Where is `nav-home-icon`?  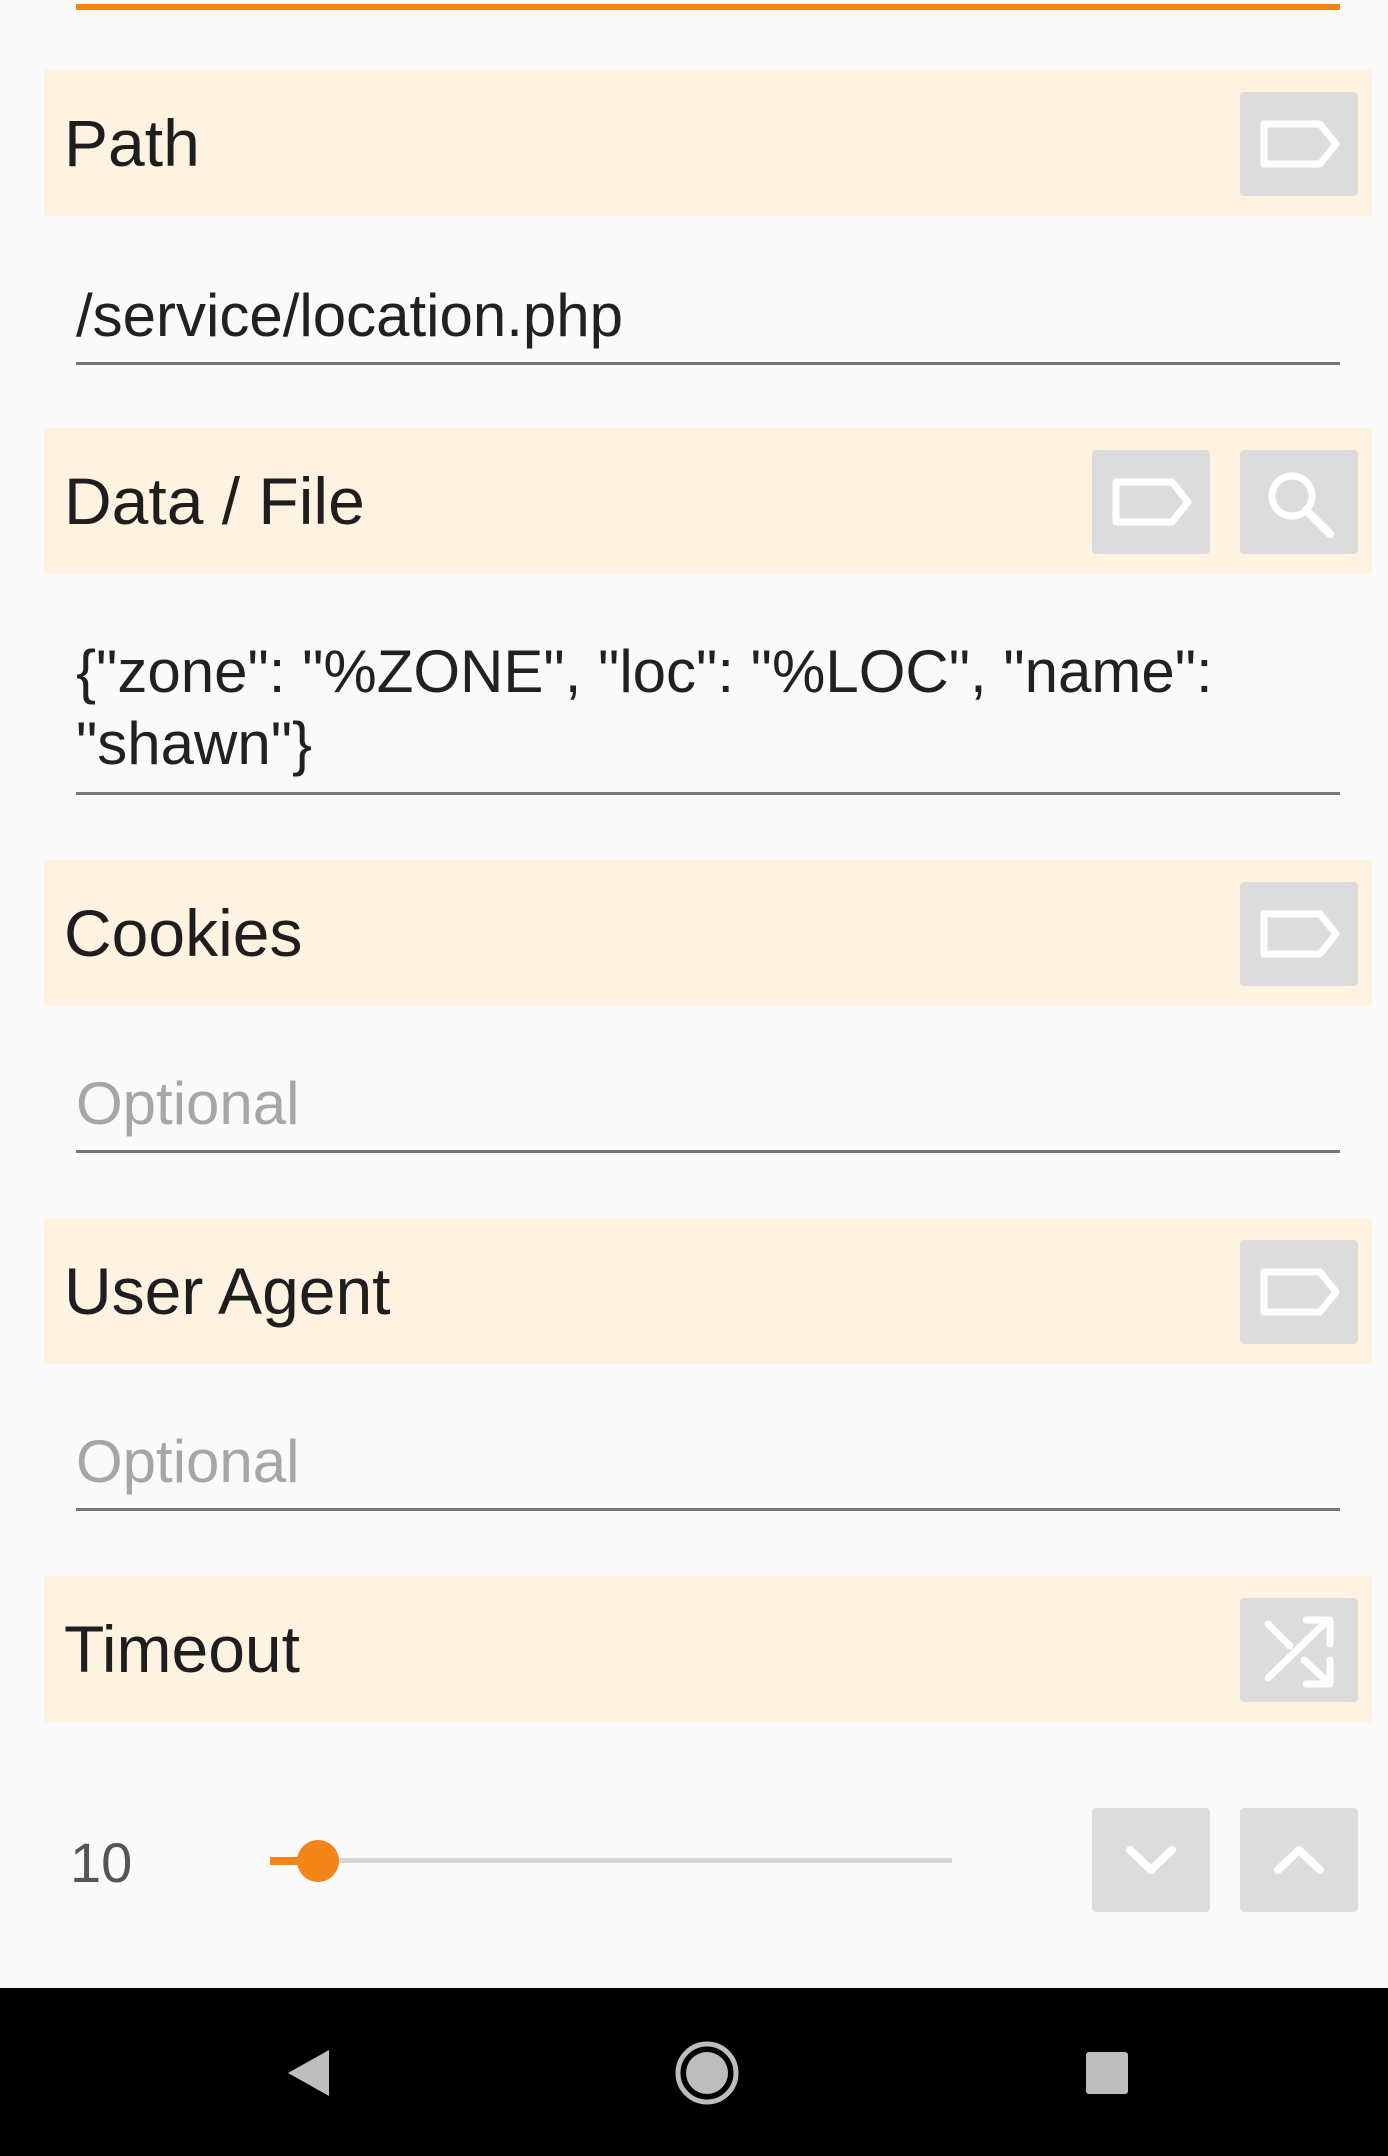 nav-home-icon is located at coordinates (707, 2073).